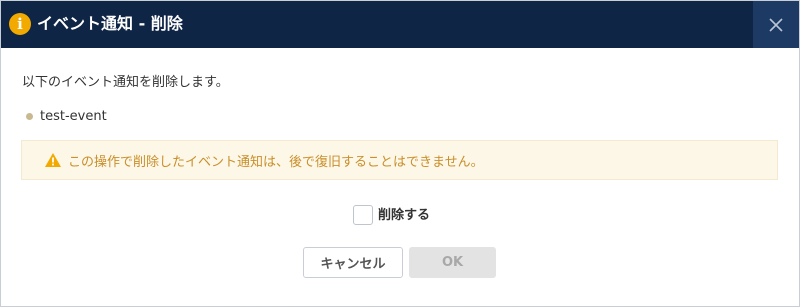 This screenshot has height=307, width=800. I want to click on cancel-button: キャンセル, so click(353, 262).